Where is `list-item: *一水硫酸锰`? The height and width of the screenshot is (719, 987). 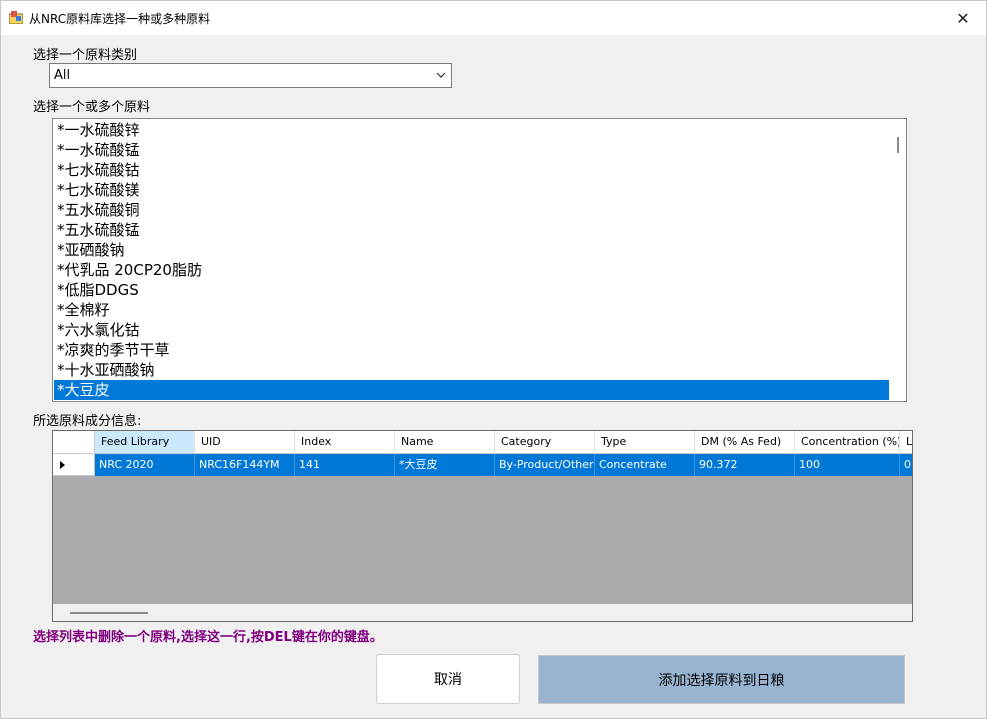
list-item: *一水硫酸锰 is located at coordinates (471, 150).